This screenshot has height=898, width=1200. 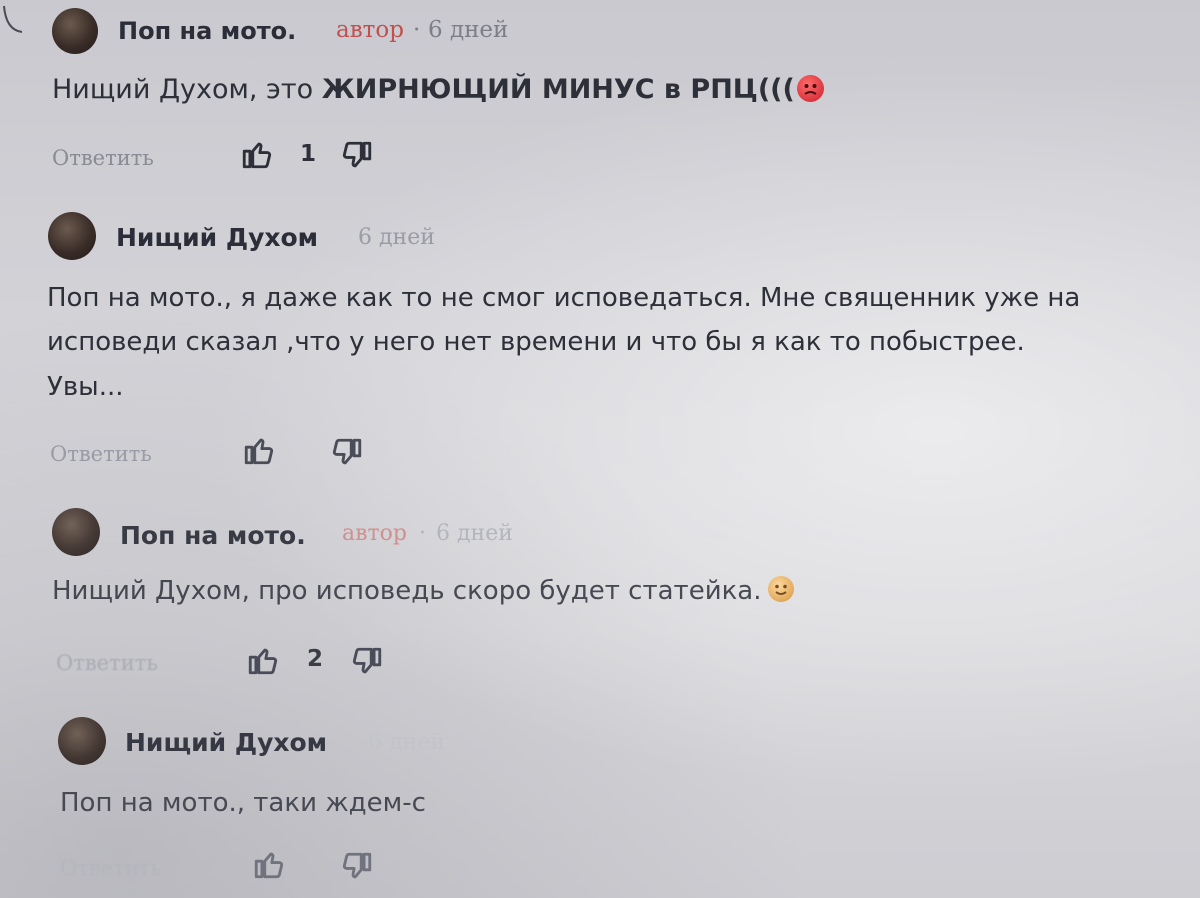 What do you see at coordinates (13, 19) in the screenshot?
I see `thread-line` at bounding box center [13, 19].